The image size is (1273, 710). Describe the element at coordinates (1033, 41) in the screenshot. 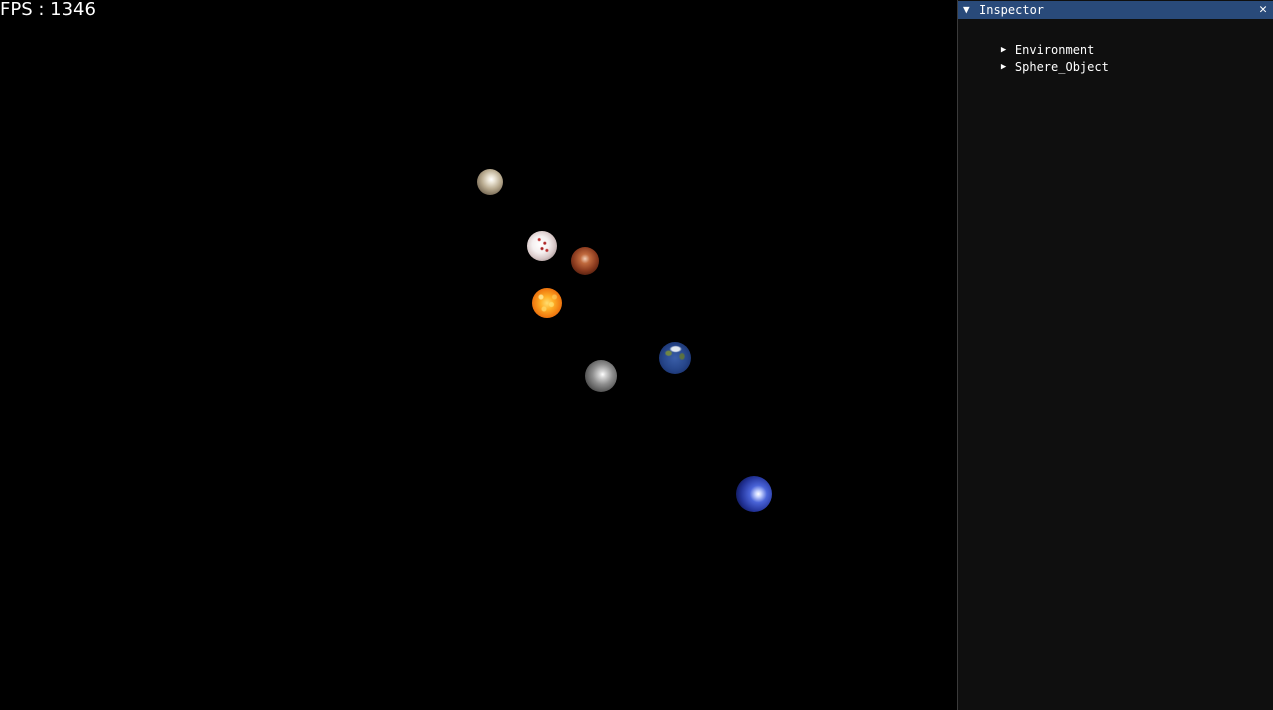

I see `tree-node-environment: ▶ Environment` at that location.